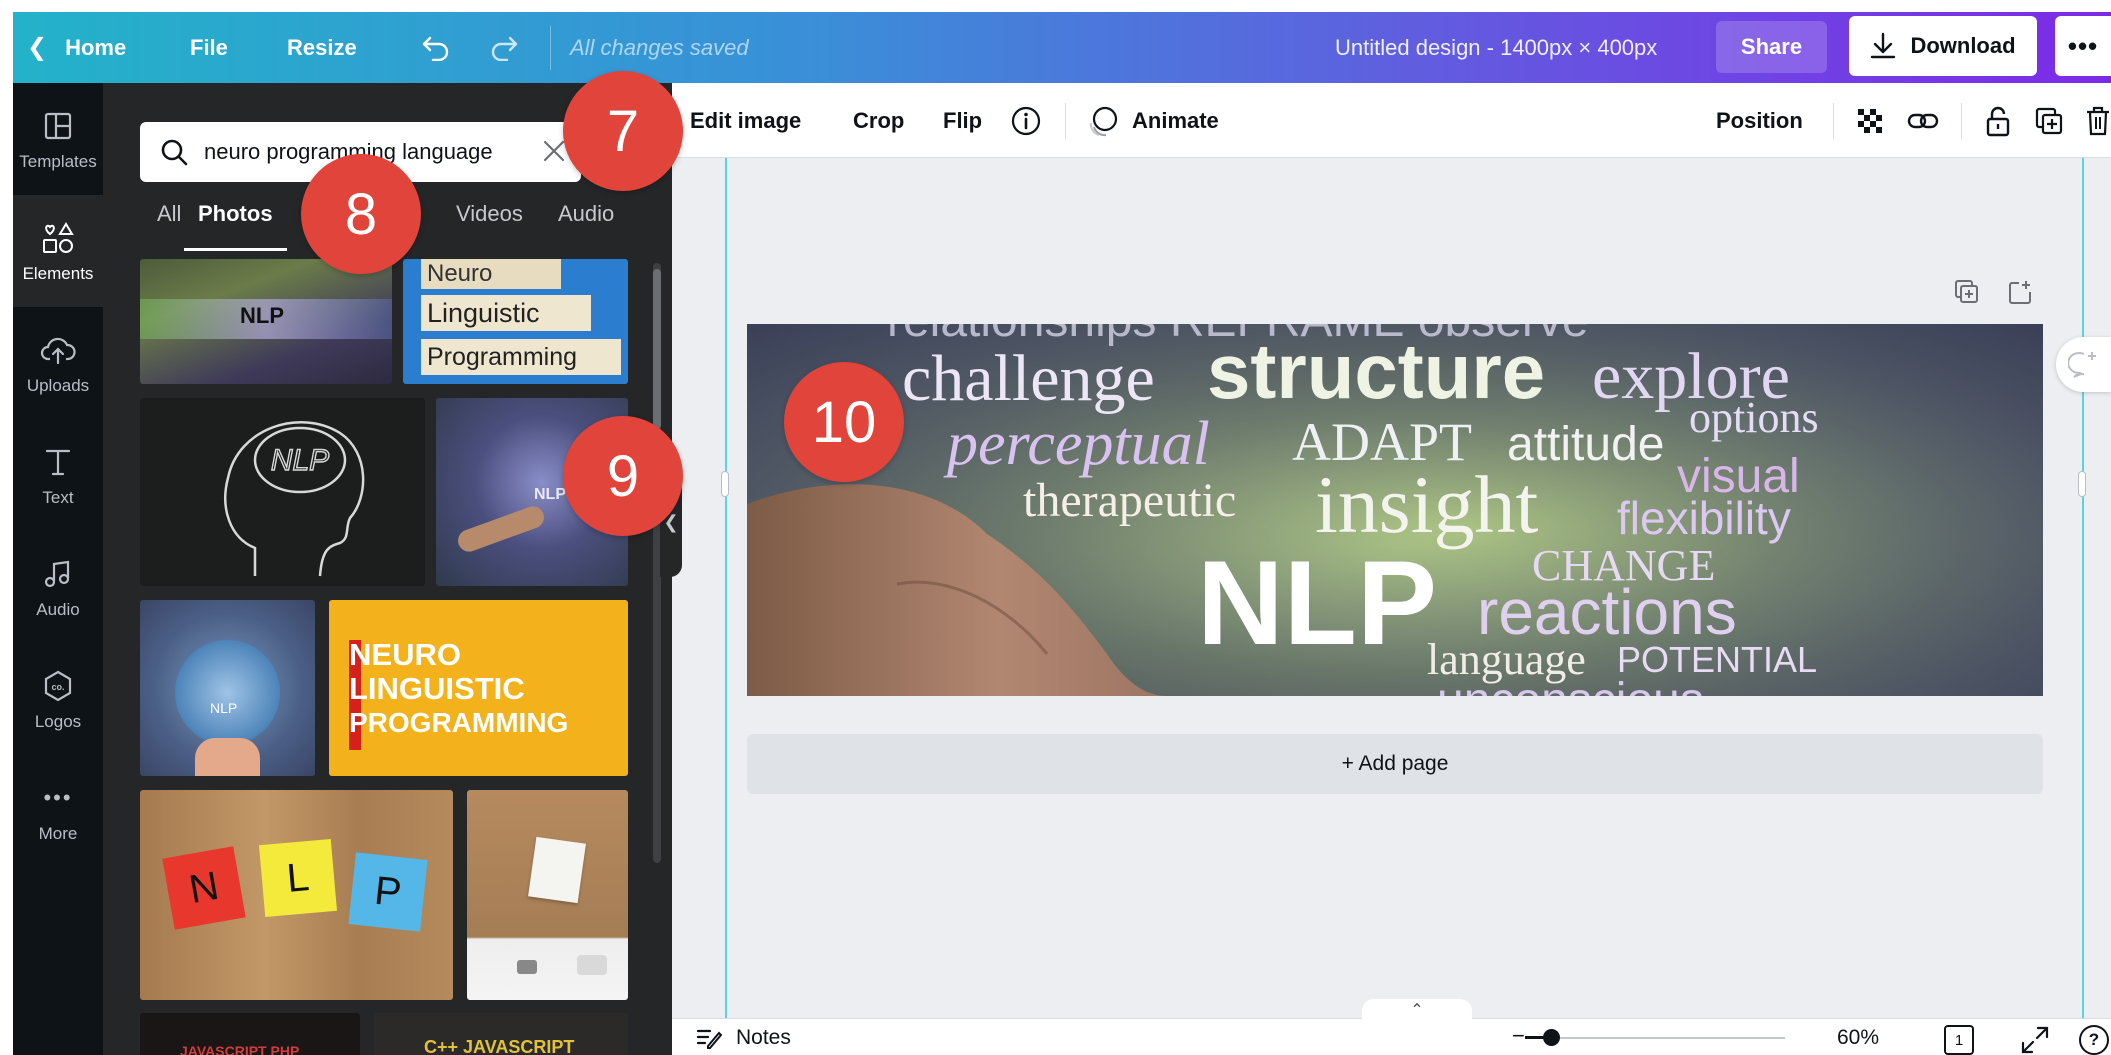 The height and width of the screenshot is (1055, 2111). I want to click on rail-item-text: Text, so click(58, 475).